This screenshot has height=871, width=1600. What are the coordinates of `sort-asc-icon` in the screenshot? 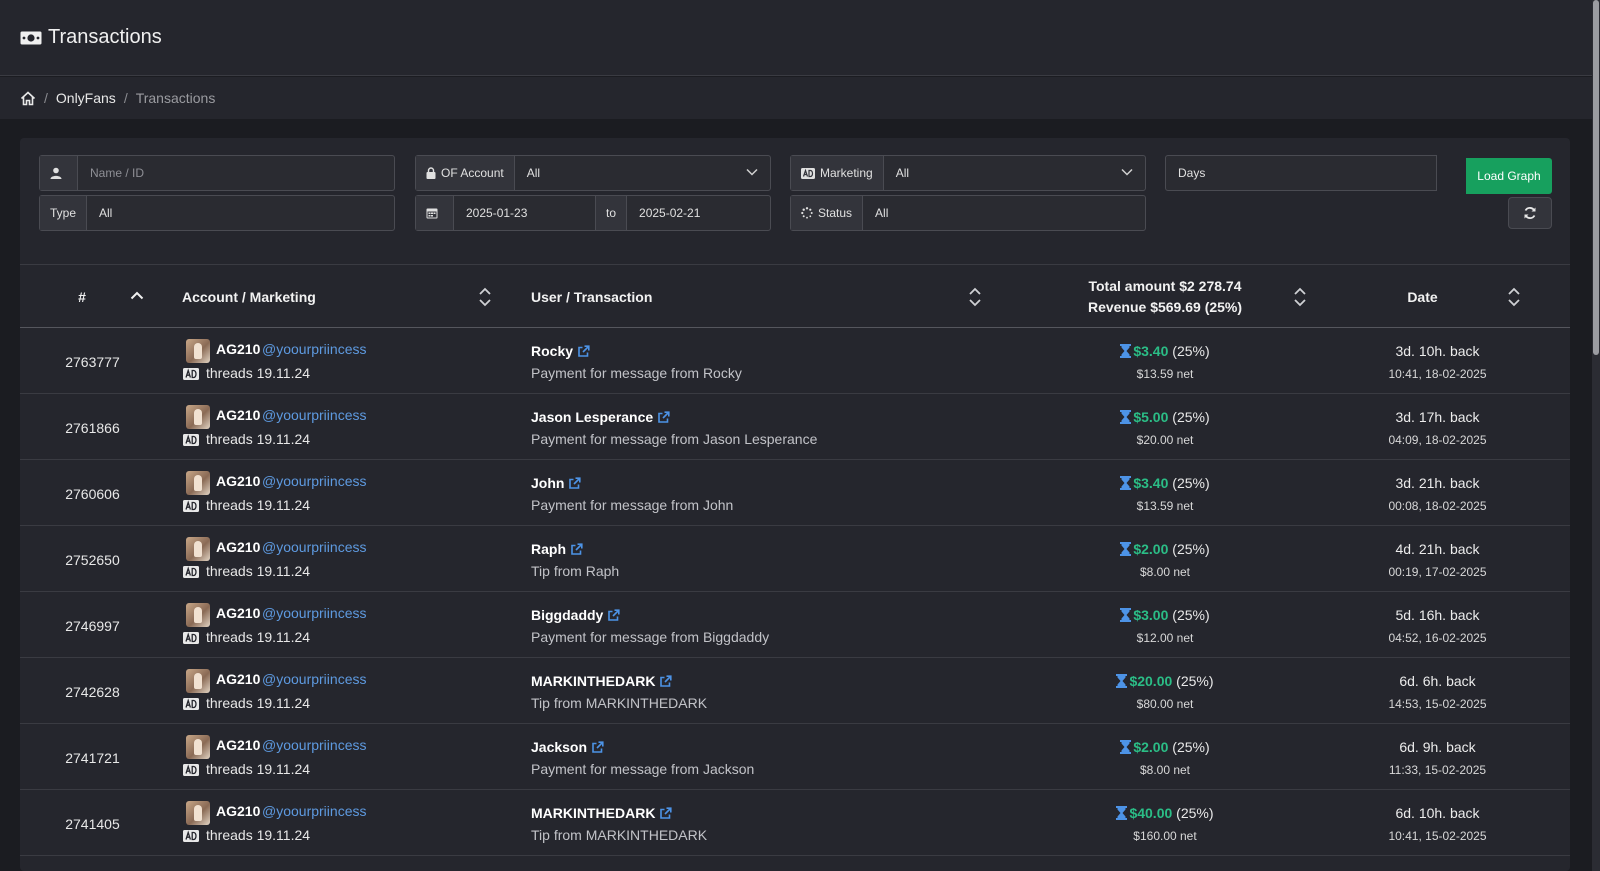 It's located at (137, 295).